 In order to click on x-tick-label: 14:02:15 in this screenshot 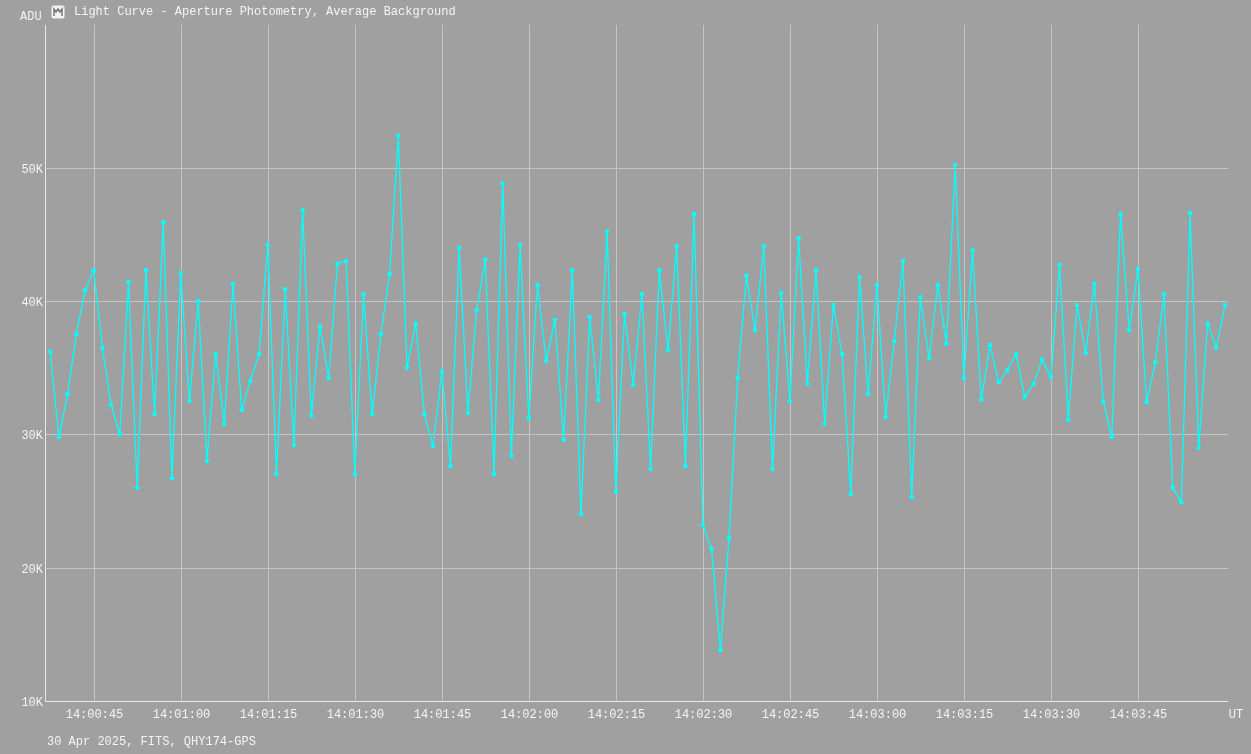, I will do `click(616, 715)`.